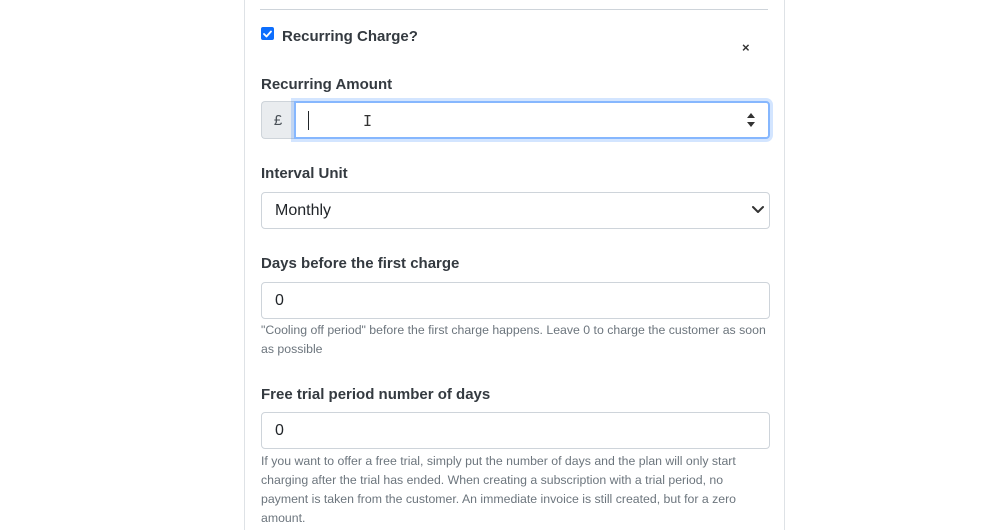  Describe the element at coordinates (746, 47) in the screenshot. I see `close-icon: ×` at that location.